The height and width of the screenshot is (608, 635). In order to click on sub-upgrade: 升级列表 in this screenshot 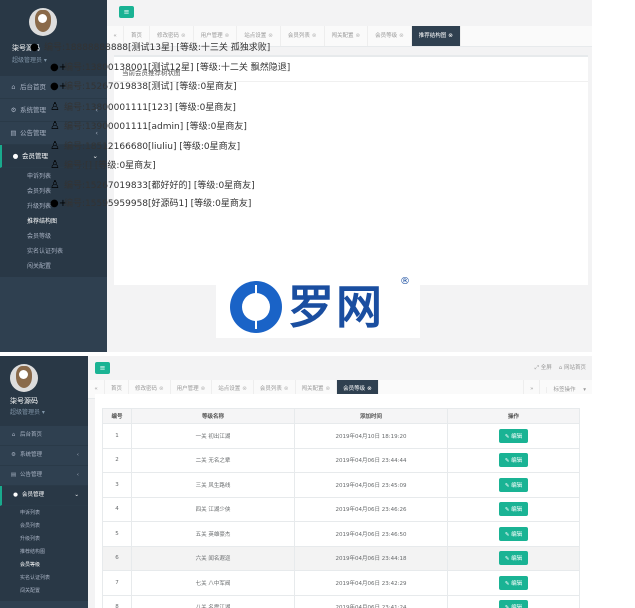, I will do `click(44, 539)`.